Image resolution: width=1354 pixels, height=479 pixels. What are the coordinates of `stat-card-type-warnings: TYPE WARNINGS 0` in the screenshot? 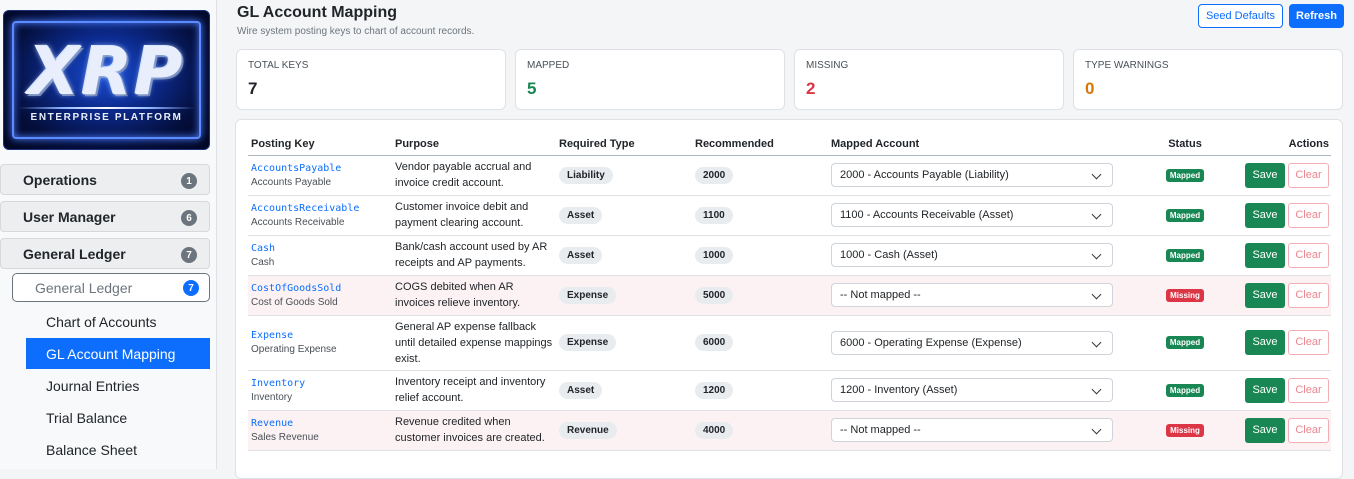 It's located at (1208, 79).